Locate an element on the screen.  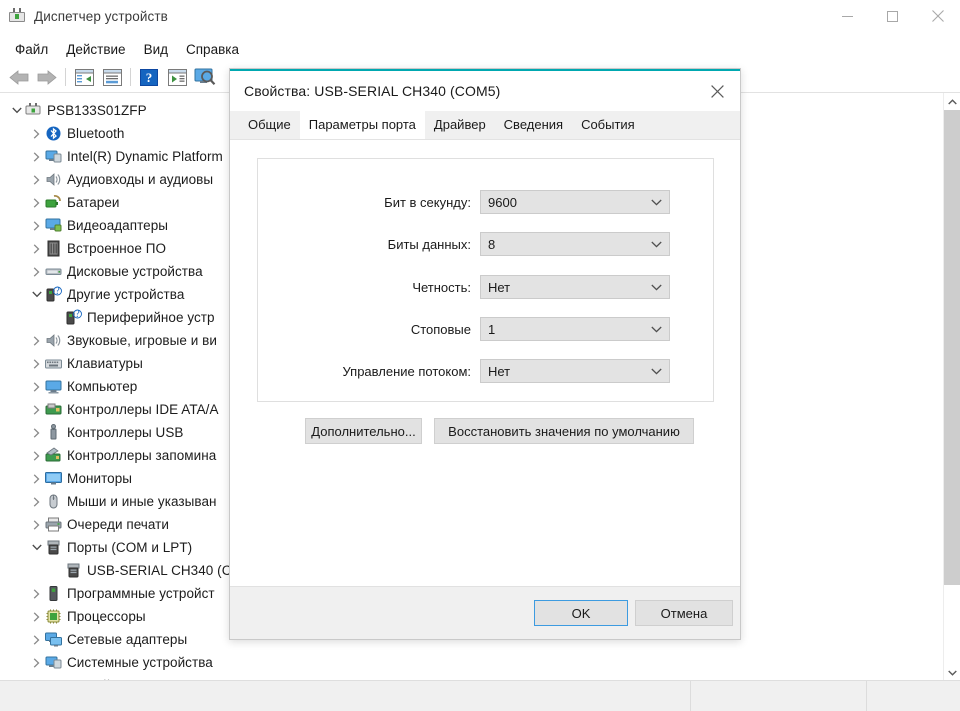
menu-view: Вид is located at coordinates (156, 49).